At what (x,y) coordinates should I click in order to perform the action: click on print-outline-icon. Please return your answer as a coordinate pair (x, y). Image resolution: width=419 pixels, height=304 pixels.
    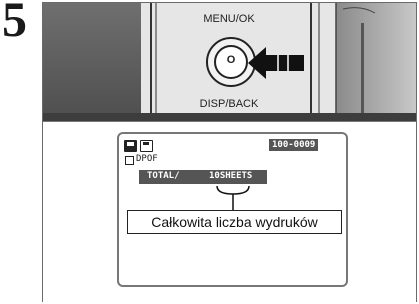
    Looking at the image, I should click on (146, 146).